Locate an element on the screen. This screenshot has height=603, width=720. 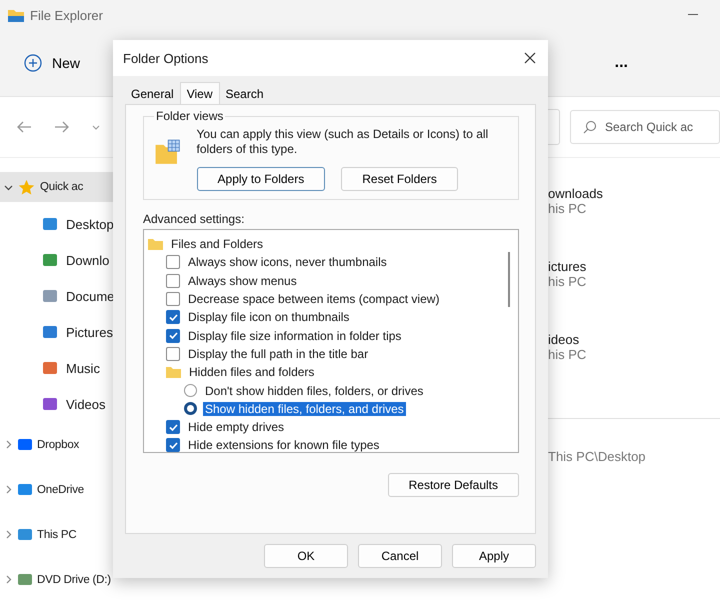
forward-icon is located at coordinates (62, 127).